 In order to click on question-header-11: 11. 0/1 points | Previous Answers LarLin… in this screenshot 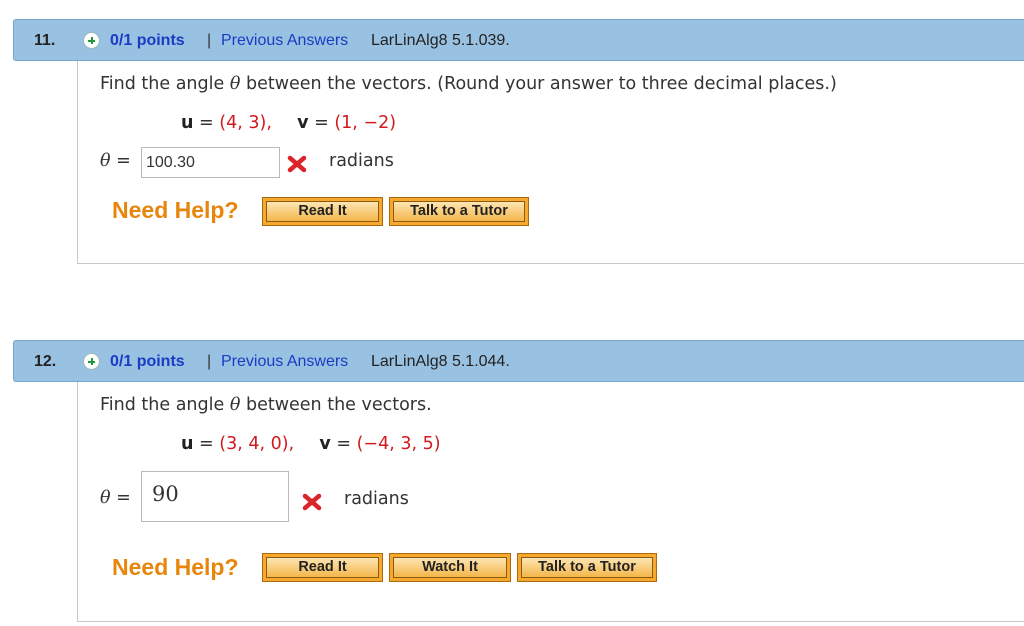, I will do `click(518, 40)`.